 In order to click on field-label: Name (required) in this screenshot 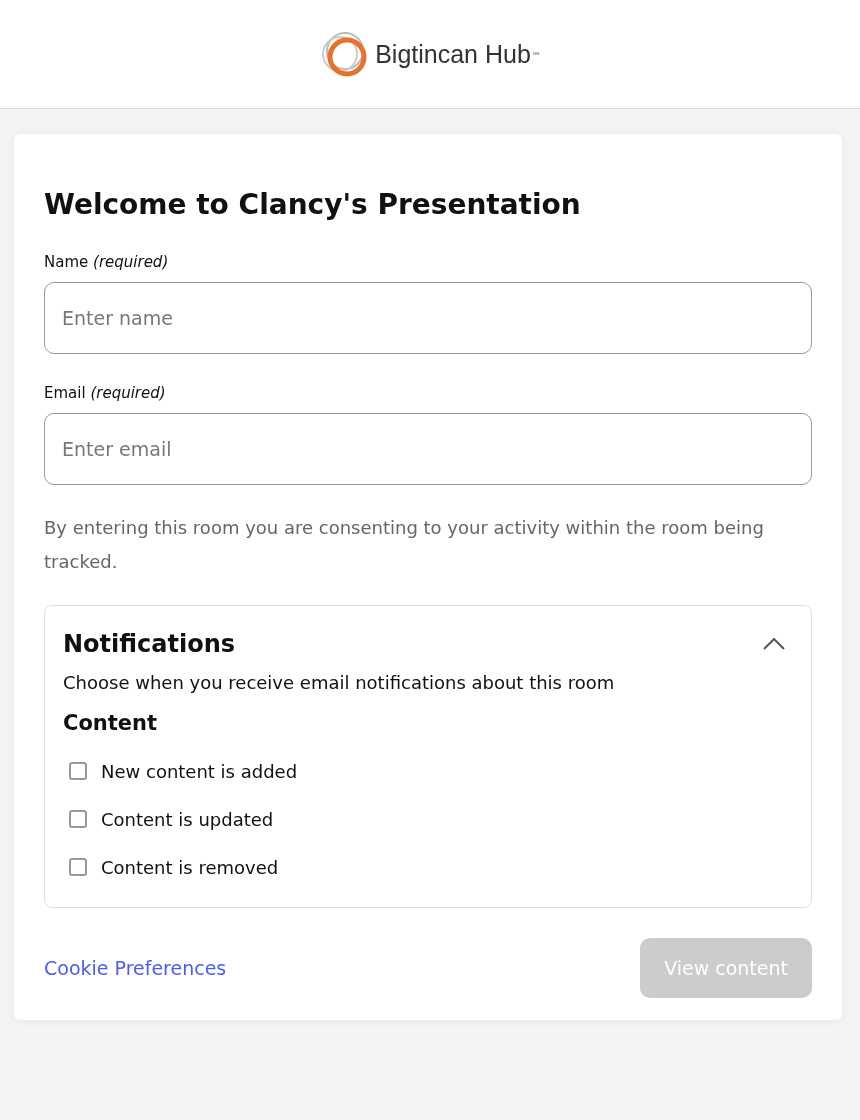, I will do `click(107, 262)`.